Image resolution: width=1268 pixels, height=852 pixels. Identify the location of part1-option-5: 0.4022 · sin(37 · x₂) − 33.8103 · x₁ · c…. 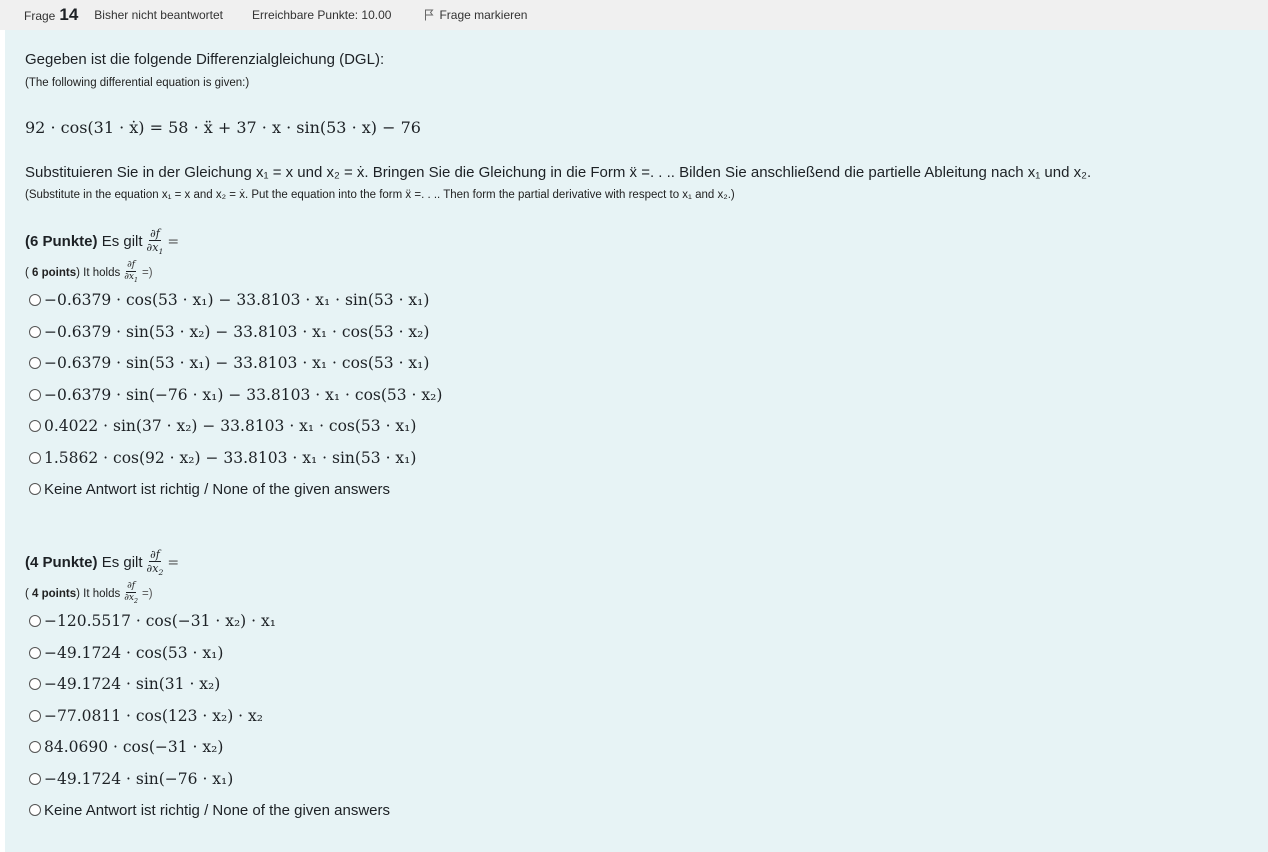
(222, 426).